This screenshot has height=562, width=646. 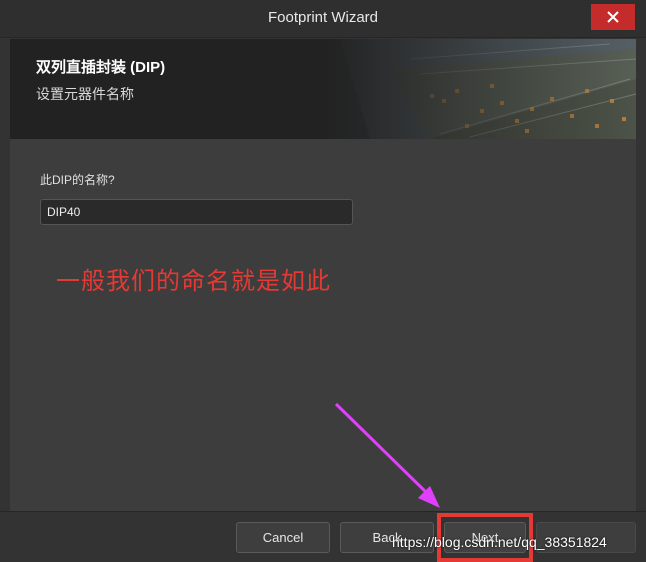 What do you see at coordinates (283, 537) in the screenshot?
I see `cancel-button: Cancel` at bounding box center [283, 537].